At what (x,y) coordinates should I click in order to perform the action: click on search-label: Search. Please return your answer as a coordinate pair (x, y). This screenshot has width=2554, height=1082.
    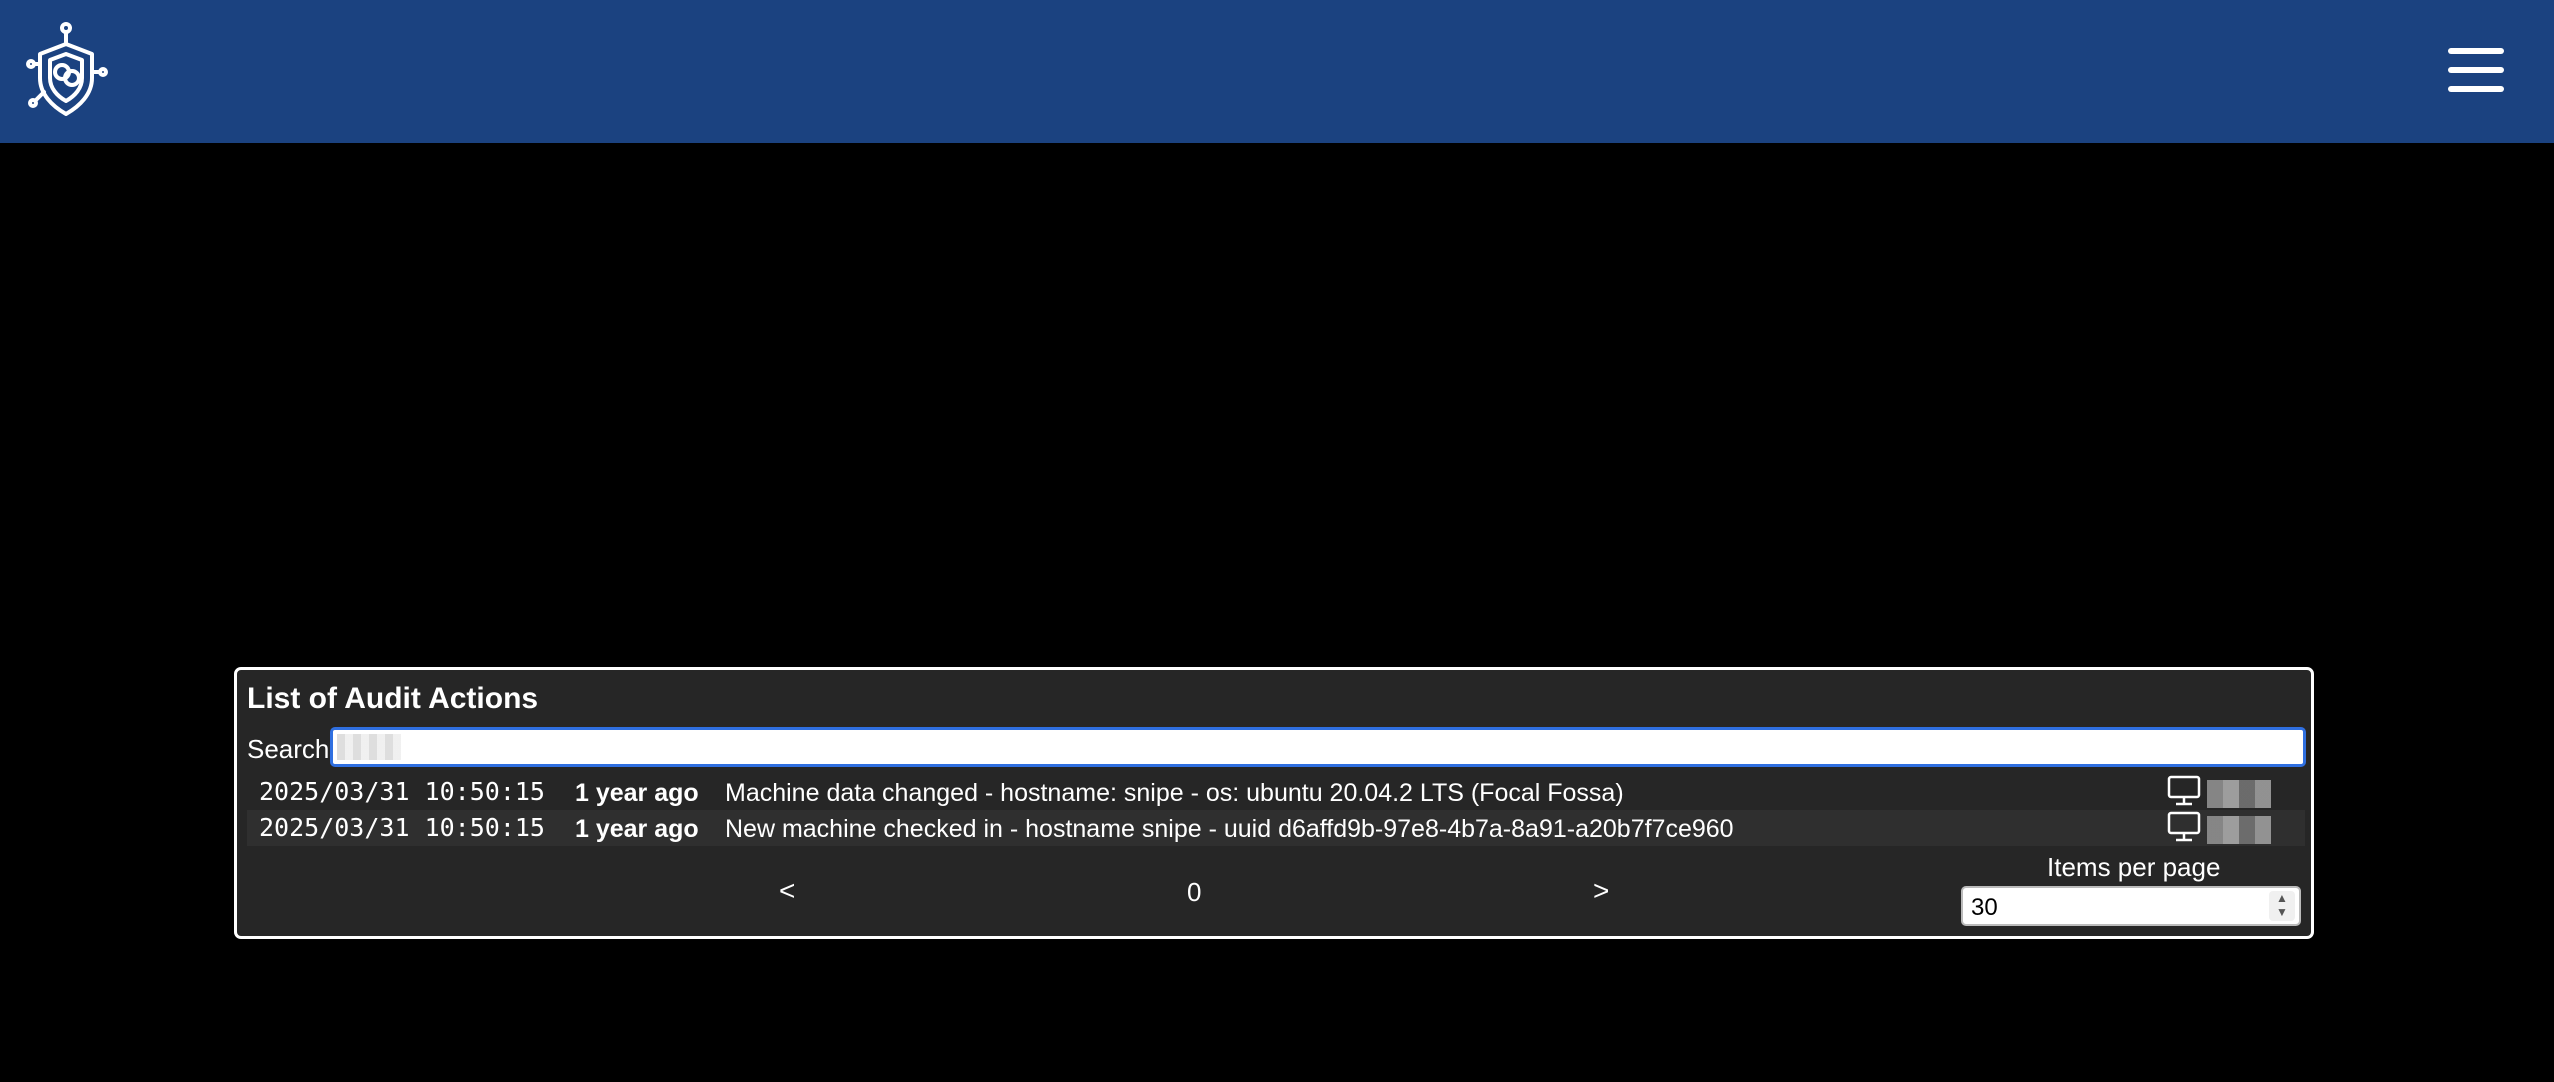
    Looking at the image, I should click on (288, 749).